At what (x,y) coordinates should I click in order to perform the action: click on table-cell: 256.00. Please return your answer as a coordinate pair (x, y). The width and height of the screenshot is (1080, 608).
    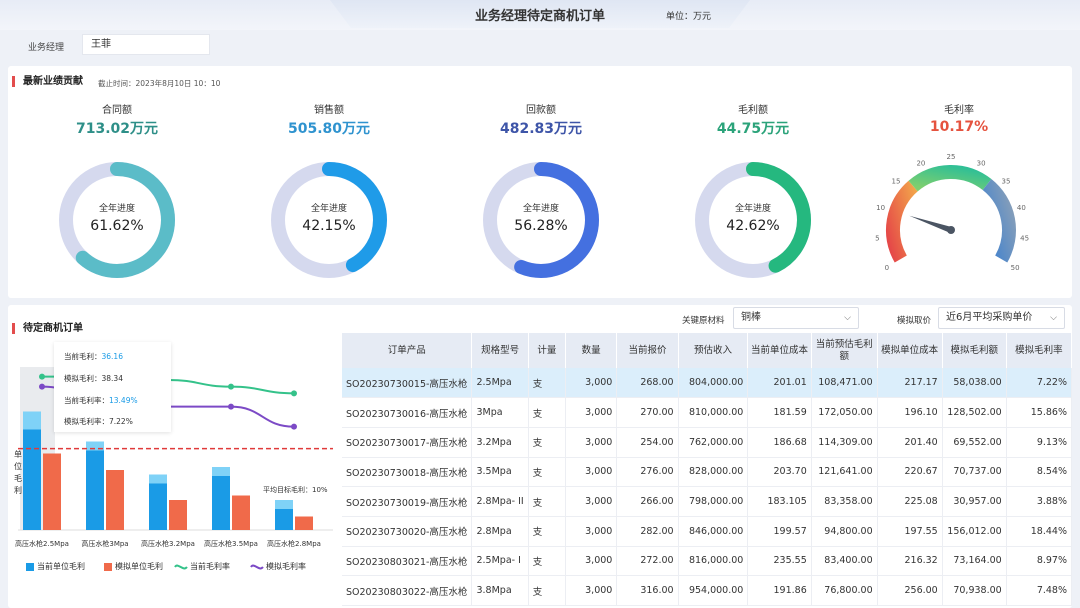
    Looking at the image, I should click on (910, 590).